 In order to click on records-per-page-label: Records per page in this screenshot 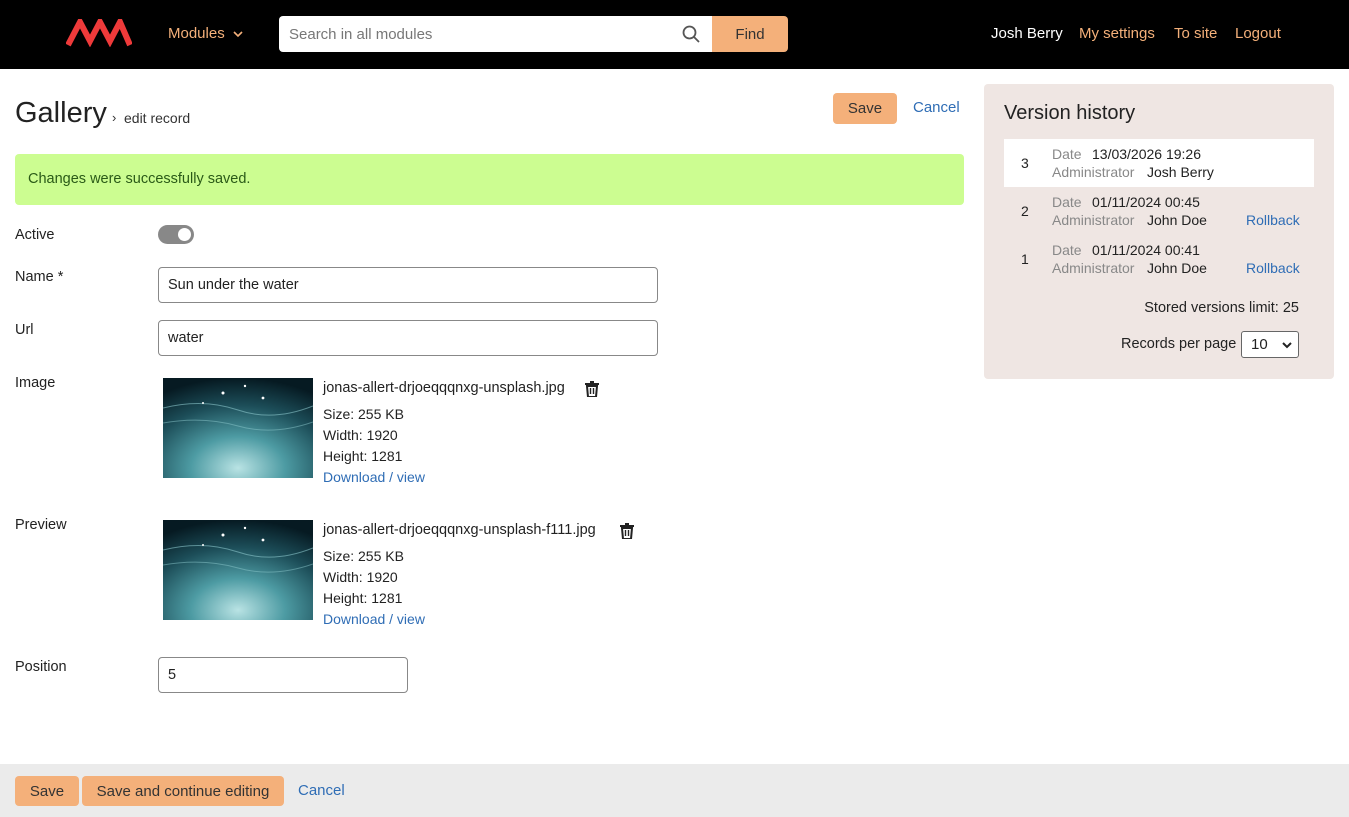, I will do `click(1179, 344)`.